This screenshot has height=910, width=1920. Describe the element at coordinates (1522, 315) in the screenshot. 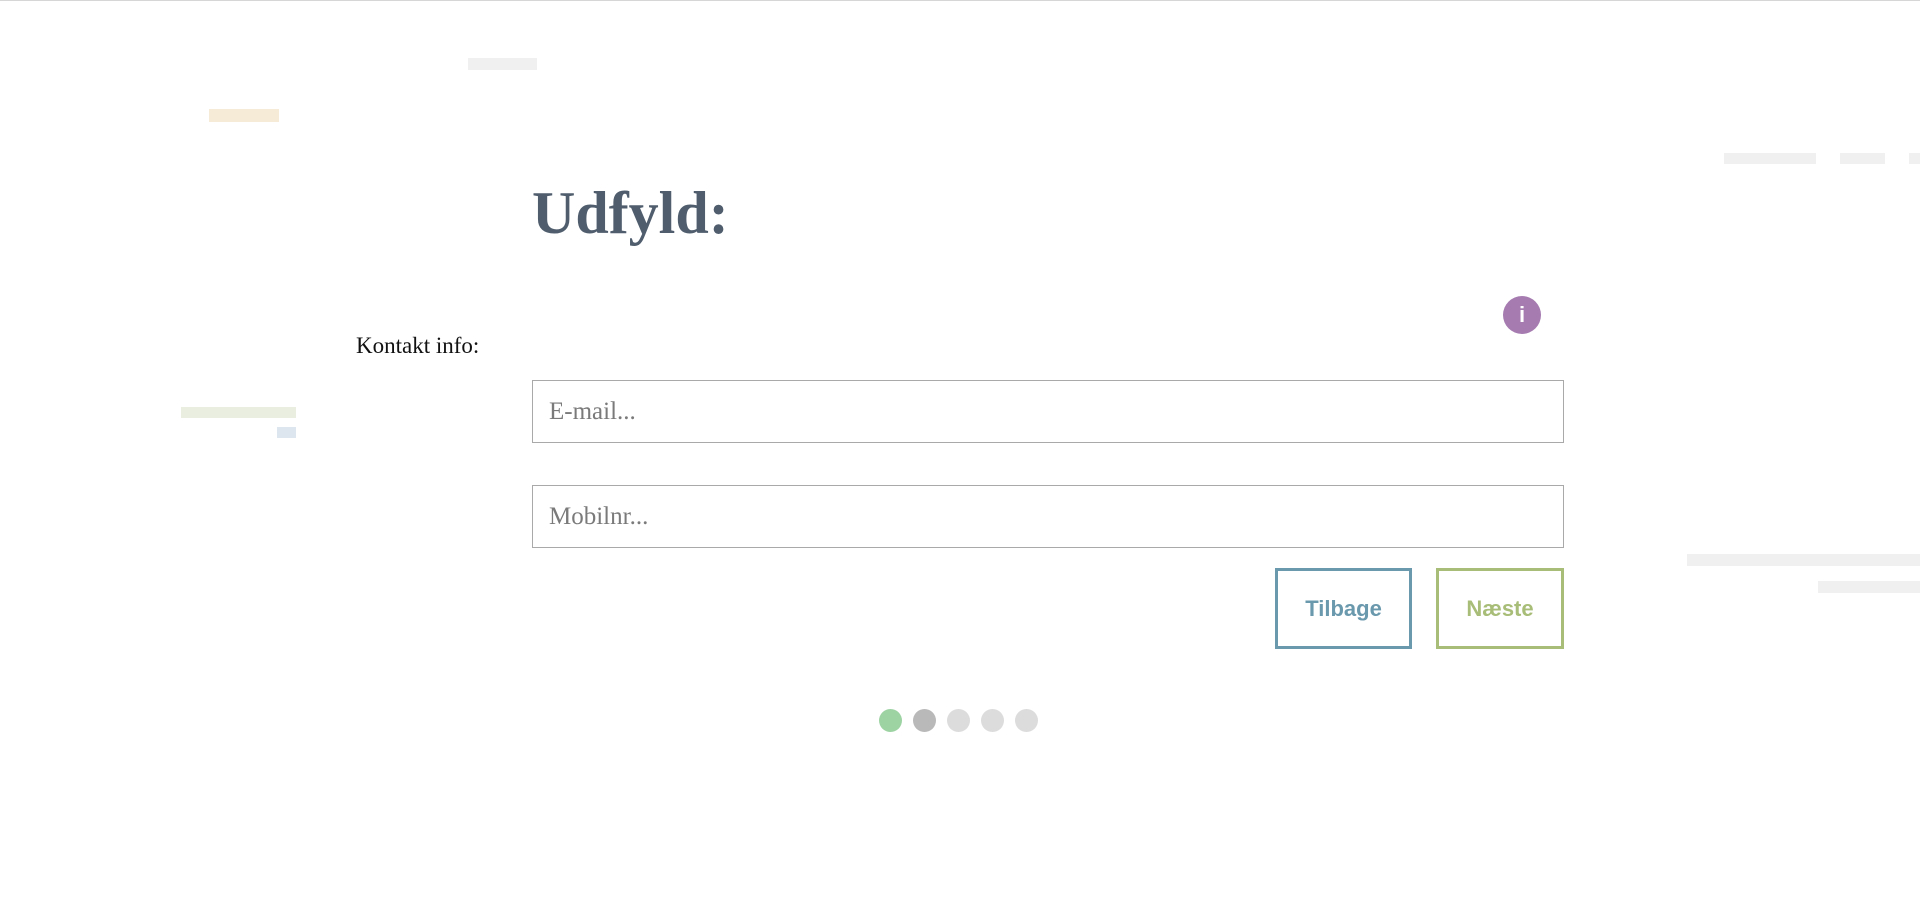

I see `info-icon: i` at that location.